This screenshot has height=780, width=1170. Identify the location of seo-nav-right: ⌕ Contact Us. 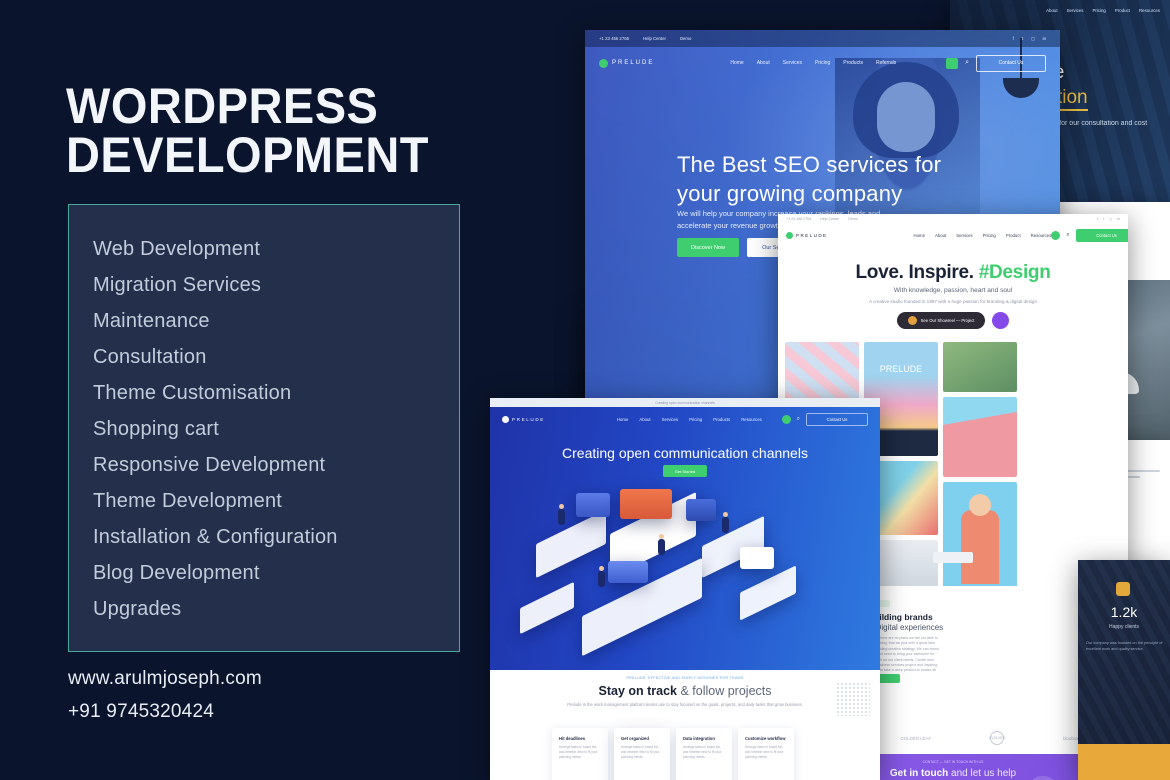
(996, 63).